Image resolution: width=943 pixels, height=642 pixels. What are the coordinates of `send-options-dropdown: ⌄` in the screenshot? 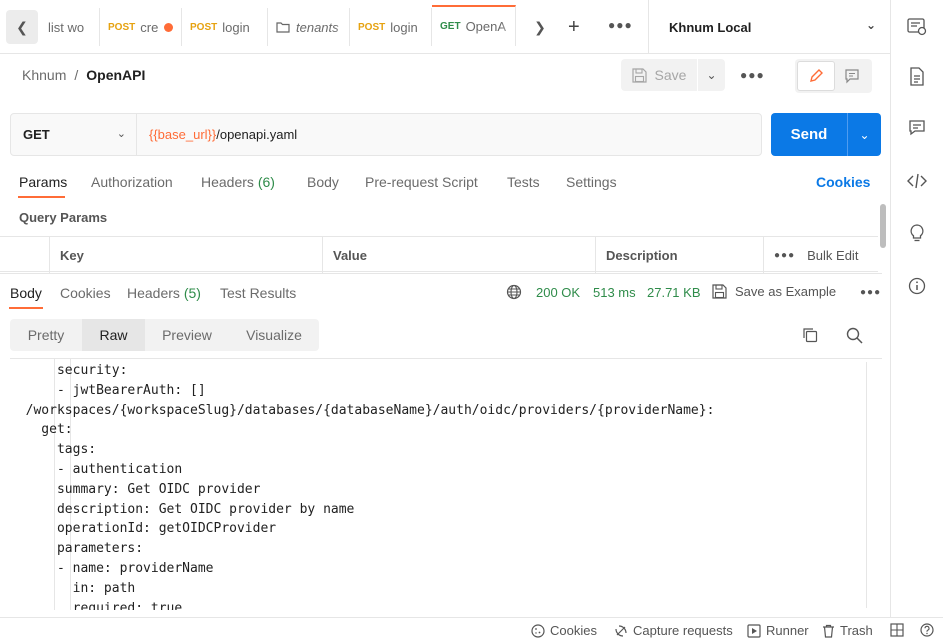 It's located at (864, 134).